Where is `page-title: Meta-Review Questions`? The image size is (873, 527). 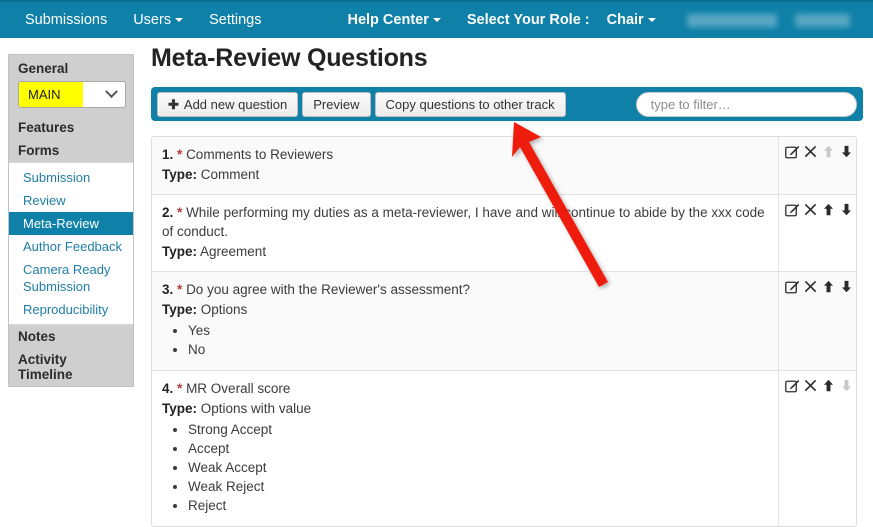
page-title: Meta-Review Questions is located at coordinates (289, 58).